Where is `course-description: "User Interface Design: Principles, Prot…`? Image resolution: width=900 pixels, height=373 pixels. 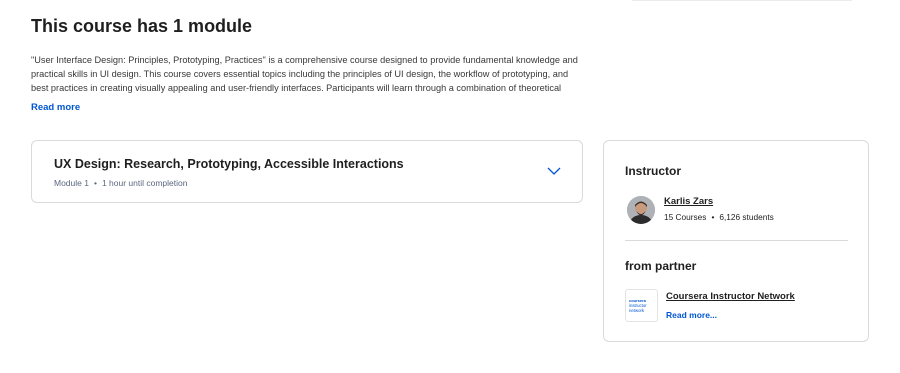
course-description: "User Interface Design: Principles, Prot… is located at coordinates (304, 74).